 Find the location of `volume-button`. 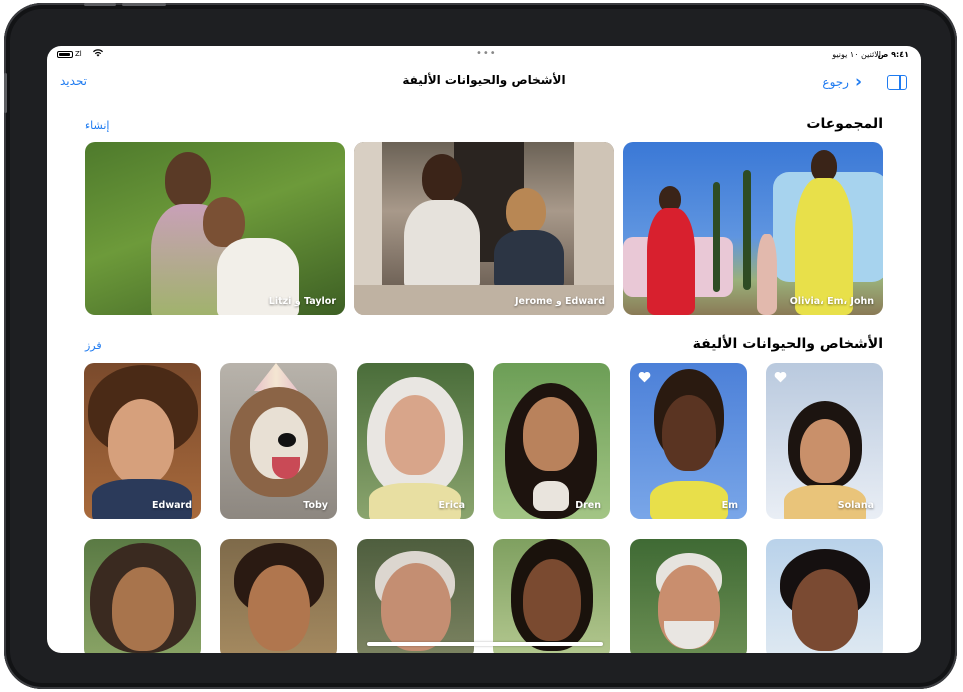

volume-button is located at coordinates (100, 4).